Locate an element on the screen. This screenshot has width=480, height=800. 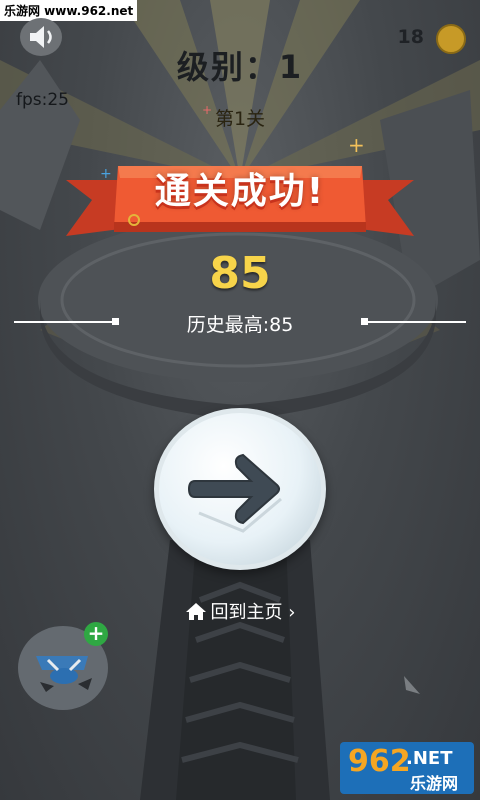
add-powerup-badge: + is located at coordinates (96, 634).